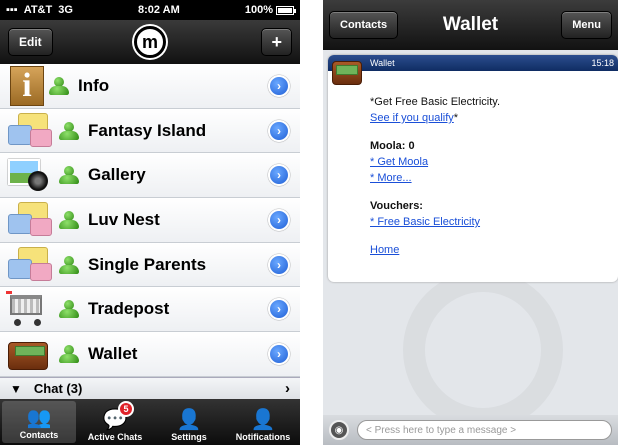 The width and height of the screenshot is (618, 445). I want to click on status-bar: ▪▪▪ AT&T 3G 8:02 AM 100%, so click(150, 10).